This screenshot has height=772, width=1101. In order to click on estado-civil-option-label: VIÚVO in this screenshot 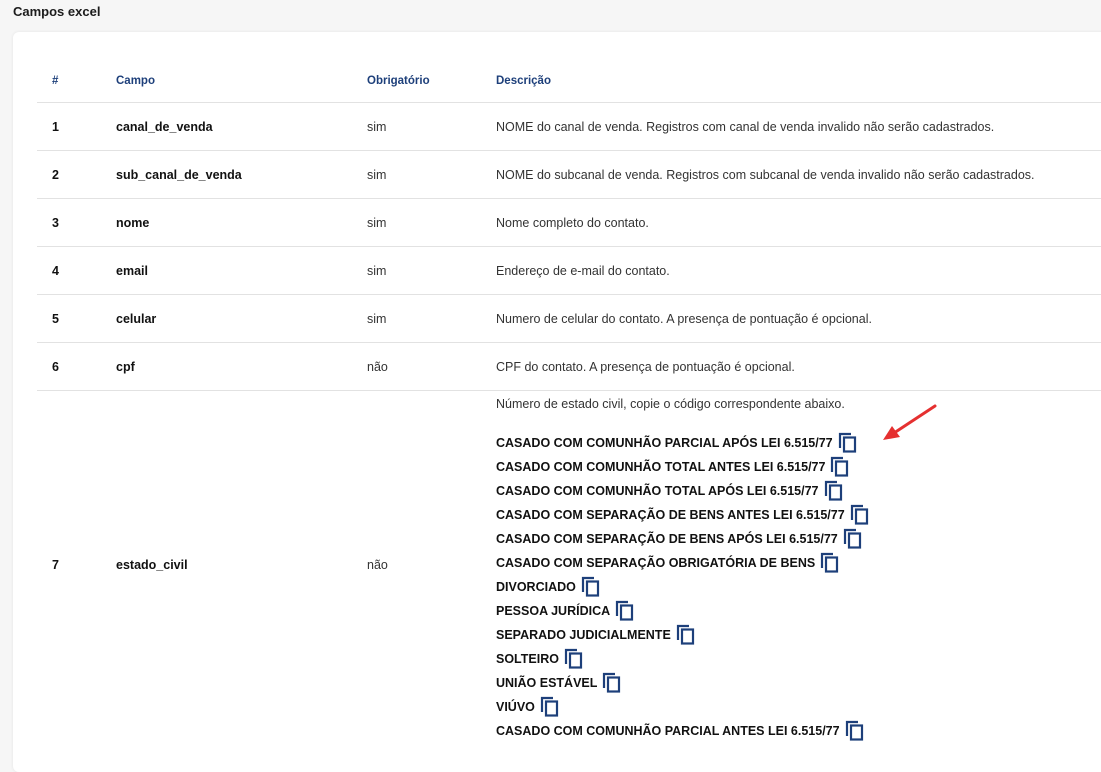, I will do `click(515, 707)`.